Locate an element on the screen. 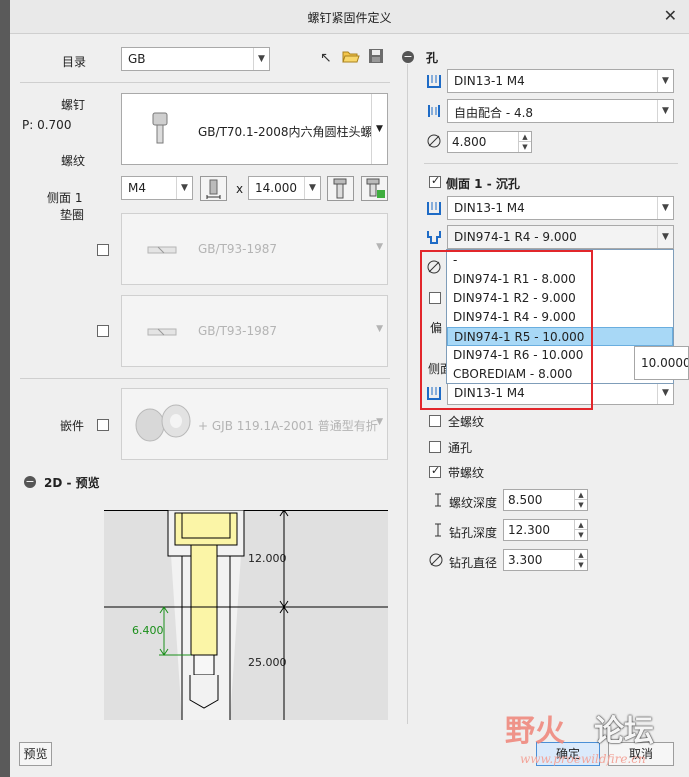 The image size is (689, 777). side1-cbore-checkbox is located at coordinates (435, 181).